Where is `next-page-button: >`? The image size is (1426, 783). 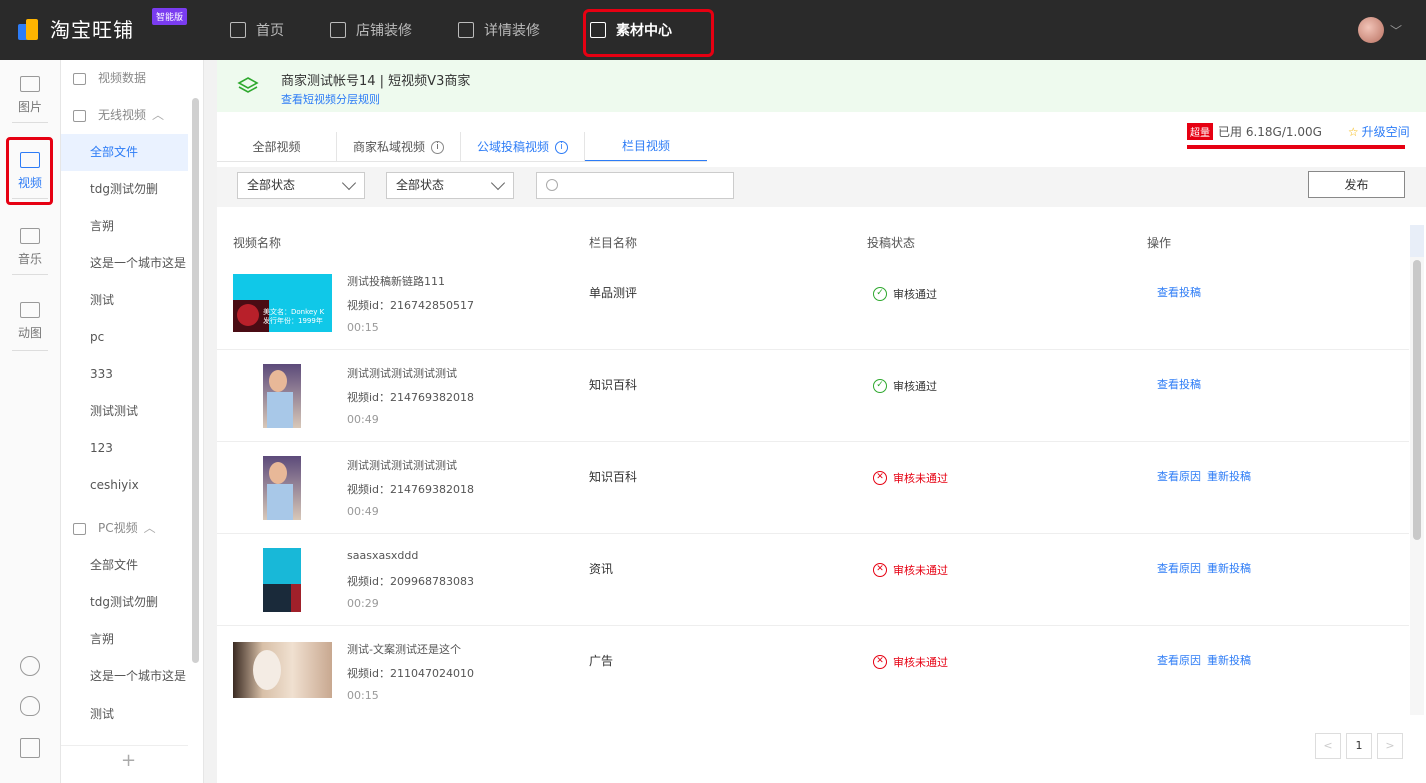
next-page-button: > is located at coordinates (1390, 746).